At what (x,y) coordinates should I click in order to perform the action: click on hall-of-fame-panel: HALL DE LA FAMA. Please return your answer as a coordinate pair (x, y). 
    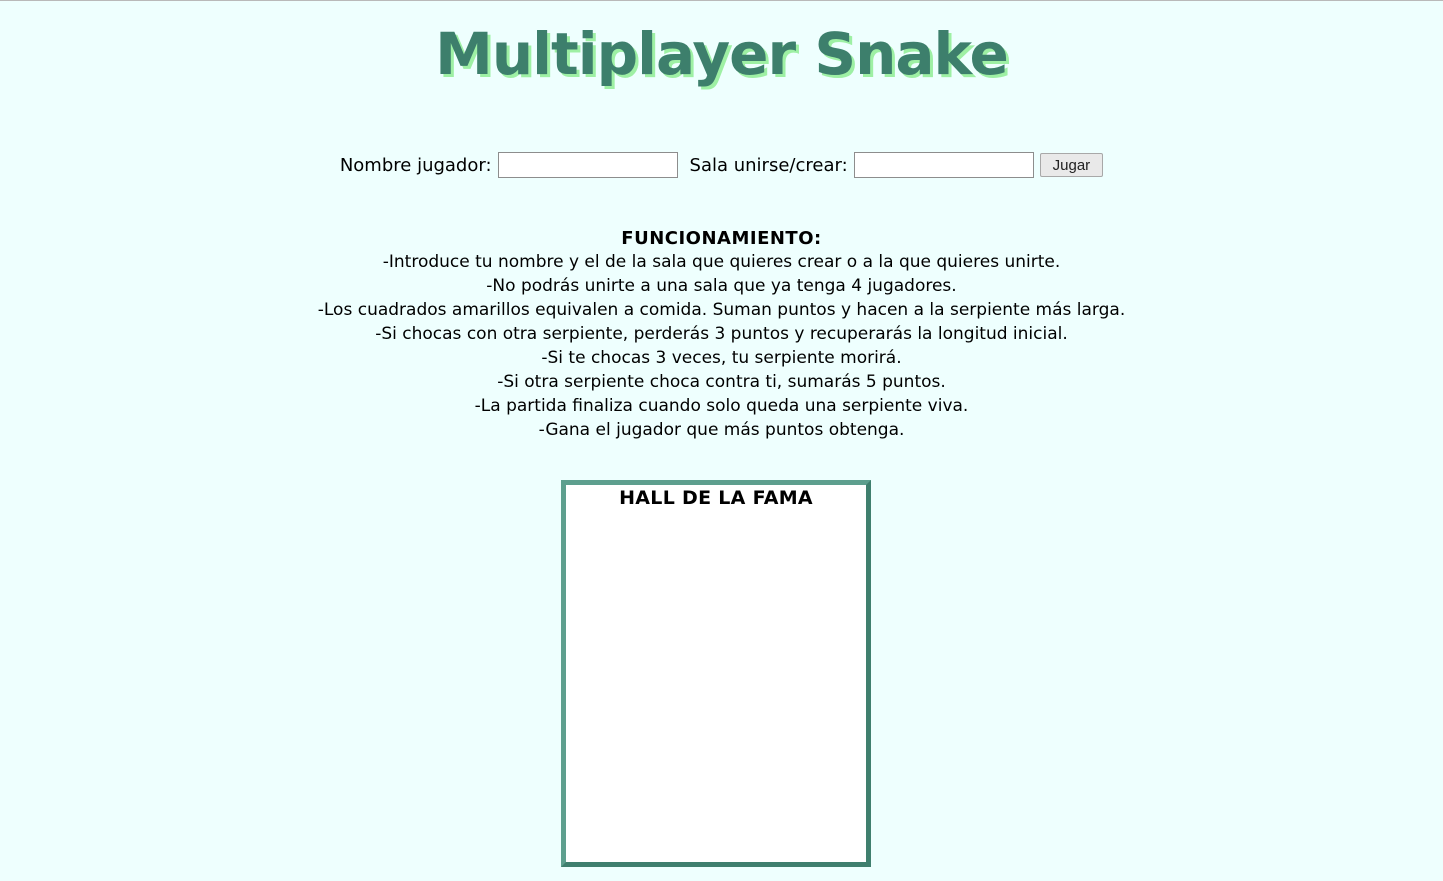
    Looking at the image, I should click on (716, 673).